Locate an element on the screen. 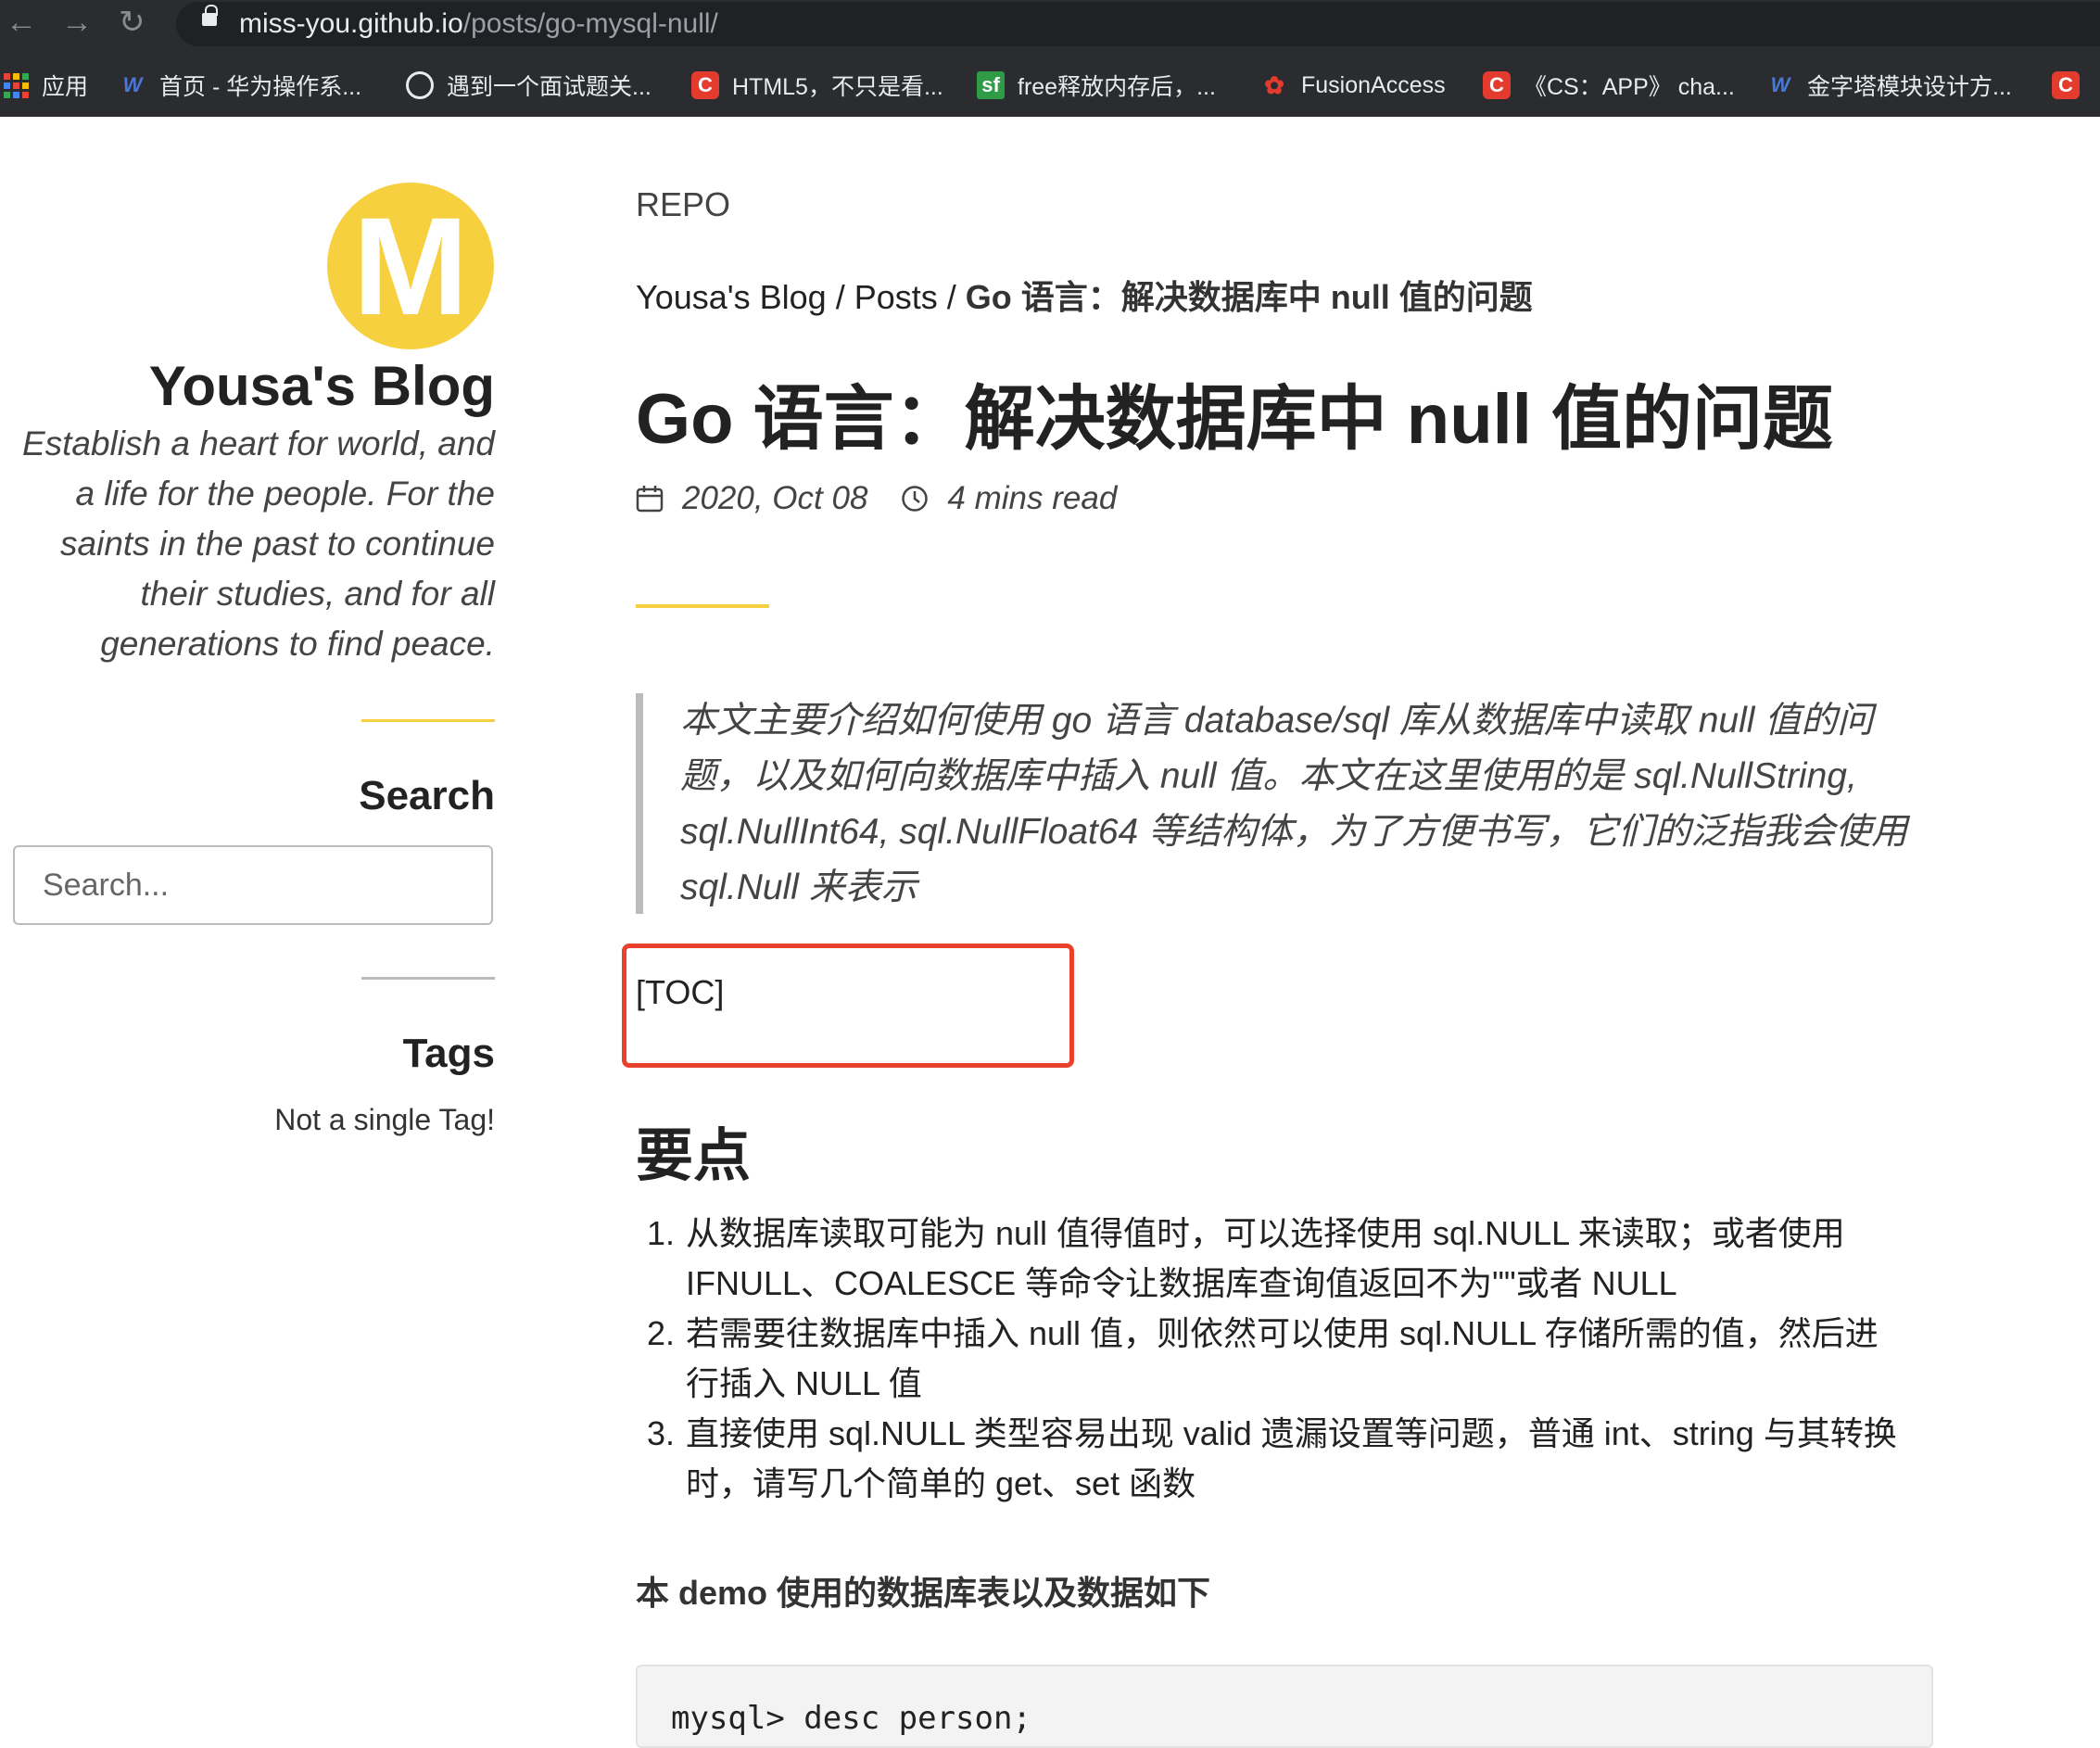 The width and height of the screenshot is (2100, 1748). lock-icon is located at coordinates (210, 15).